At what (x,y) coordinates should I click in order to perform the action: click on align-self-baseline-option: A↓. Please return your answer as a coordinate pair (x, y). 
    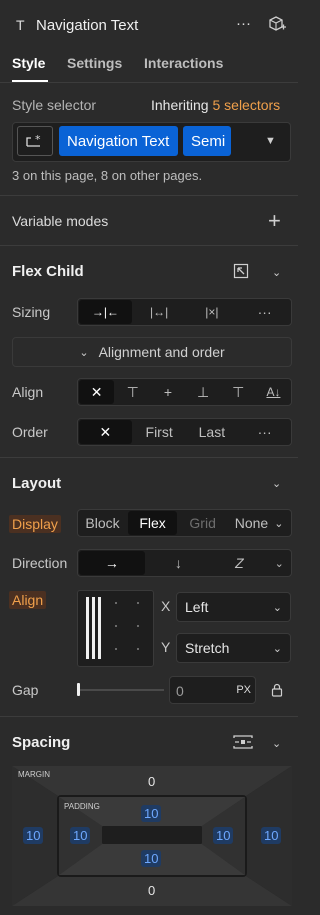
    Looking at the image, I should click on (273, 392).